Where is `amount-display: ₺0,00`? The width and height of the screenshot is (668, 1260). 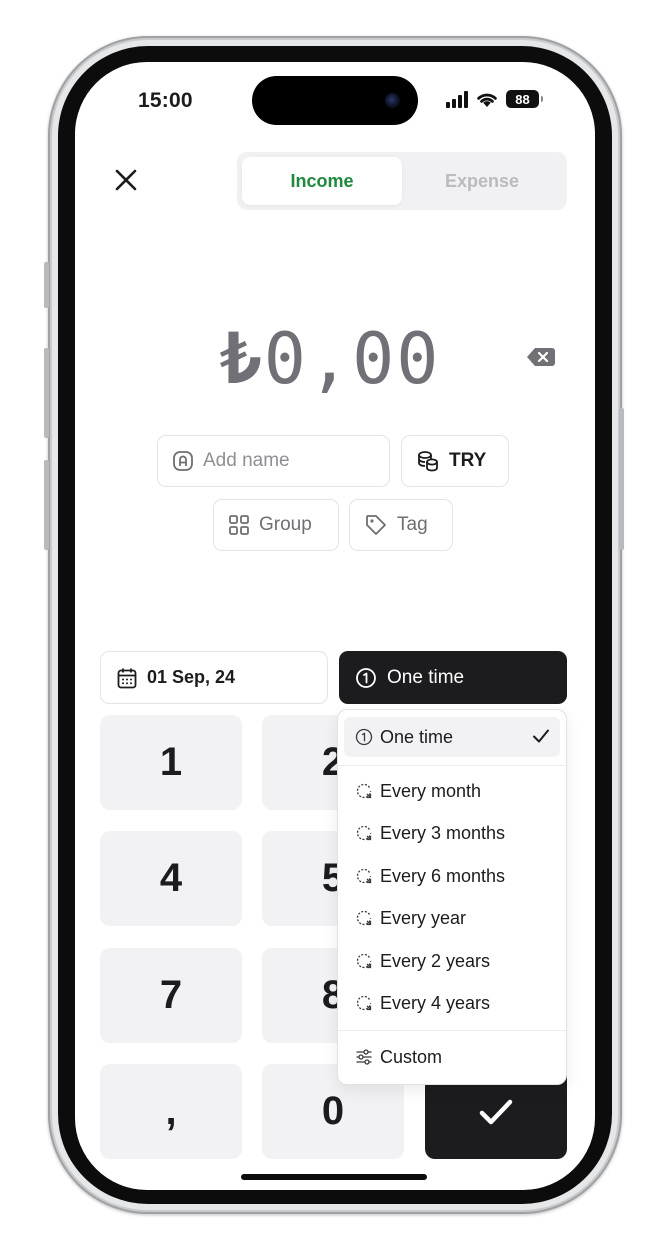
amount-display: ₺0,00 is located at coordinates (330, 359).